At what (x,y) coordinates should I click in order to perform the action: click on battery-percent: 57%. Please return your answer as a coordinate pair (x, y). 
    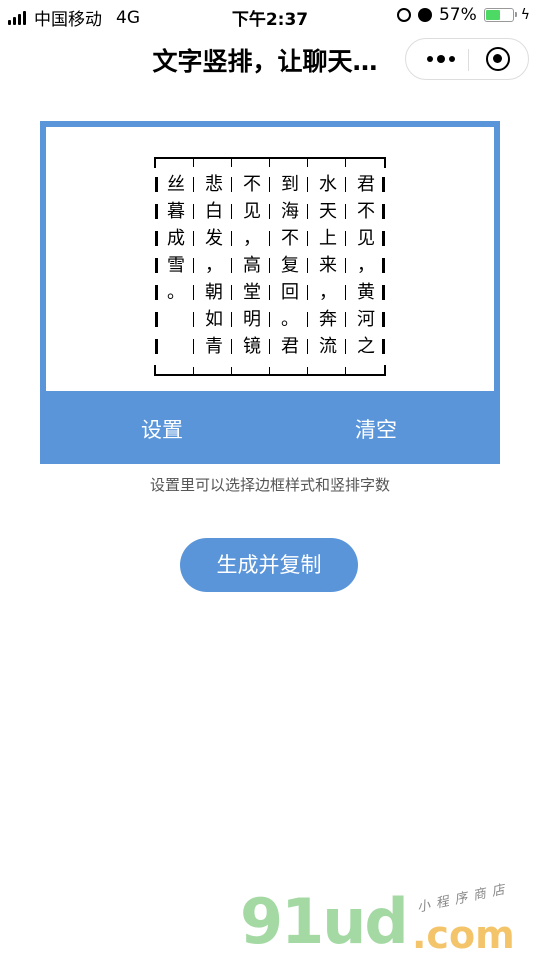
    Looking at the image, I should click on (457, 15).